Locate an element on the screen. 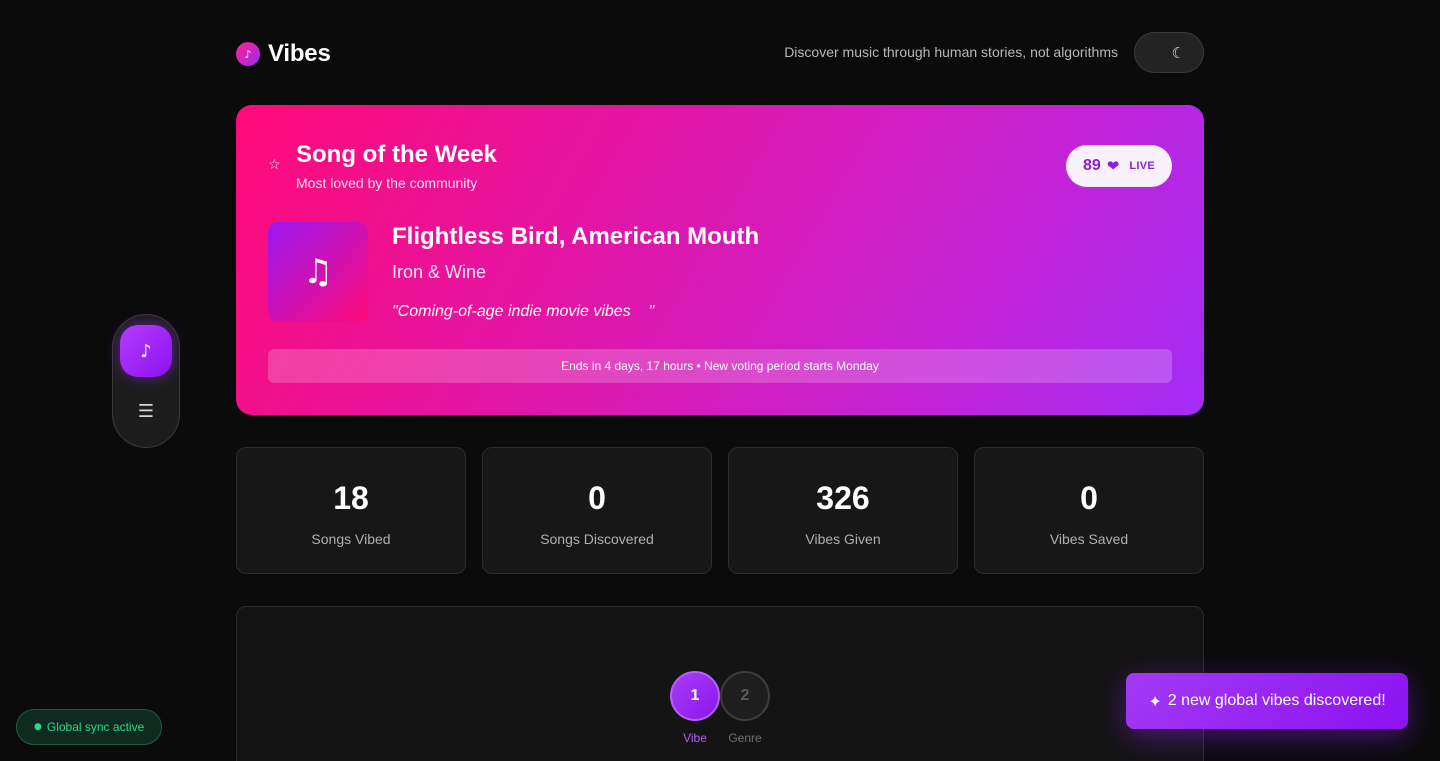 The width and height of the screenshot is (1440, 761). stat-label: Vibes Saved is located at coordinates (1089, 539).